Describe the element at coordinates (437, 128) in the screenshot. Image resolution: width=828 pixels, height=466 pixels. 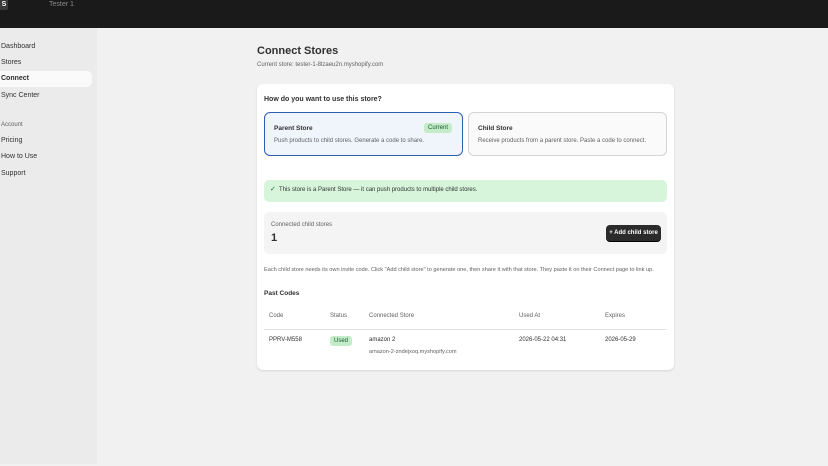
I see `current-badge: Current` at that location.